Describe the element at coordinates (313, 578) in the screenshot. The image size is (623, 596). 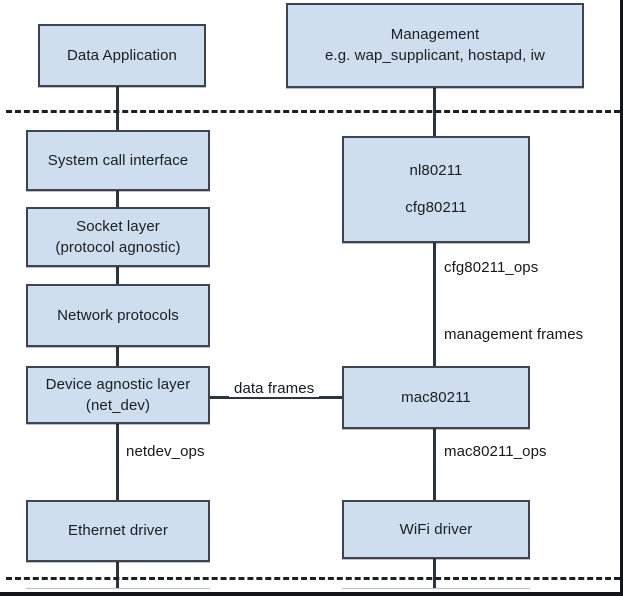
I see `separator-kernel-hardware` at that location.